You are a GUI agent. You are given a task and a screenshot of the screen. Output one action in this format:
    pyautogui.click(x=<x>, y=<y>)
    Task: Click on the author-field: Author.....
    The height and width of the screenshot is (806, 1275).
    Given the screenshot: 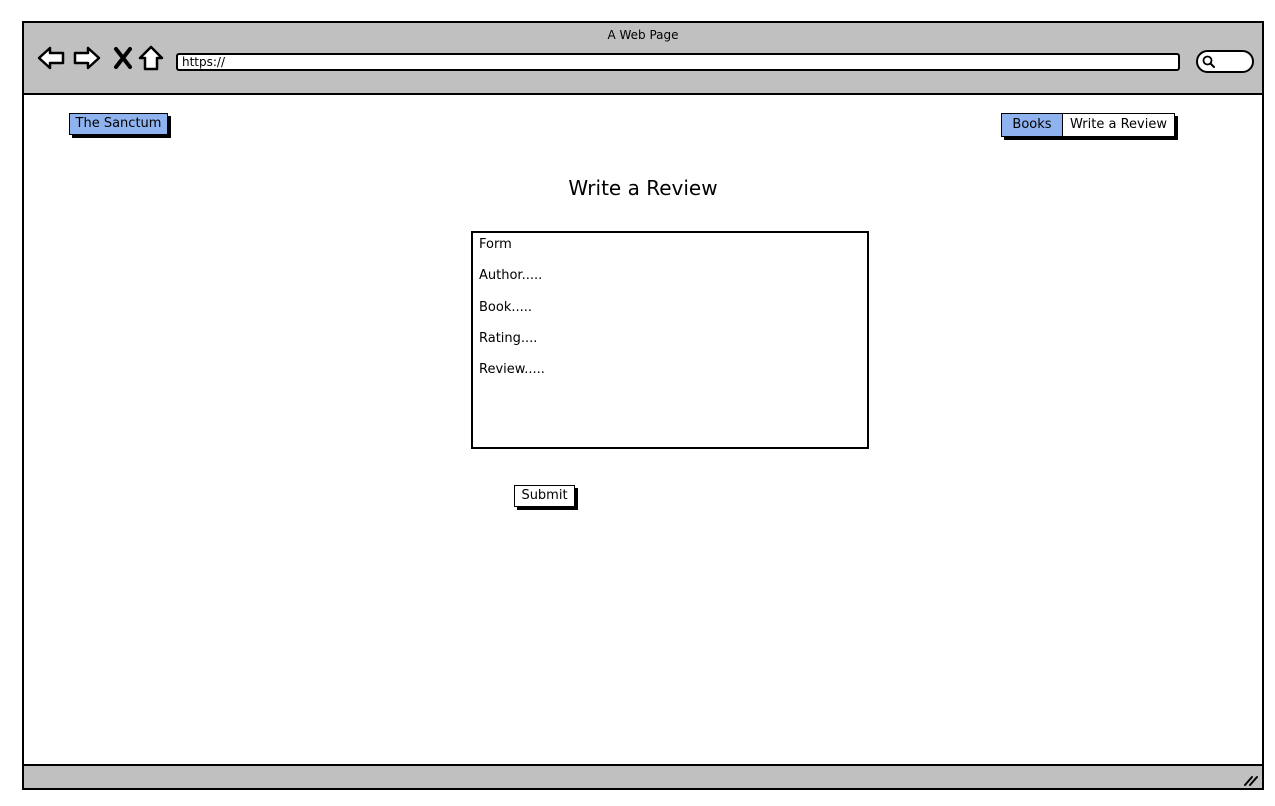 What is the action you would take?
    pyautogui.click(x=510, y=275)
    